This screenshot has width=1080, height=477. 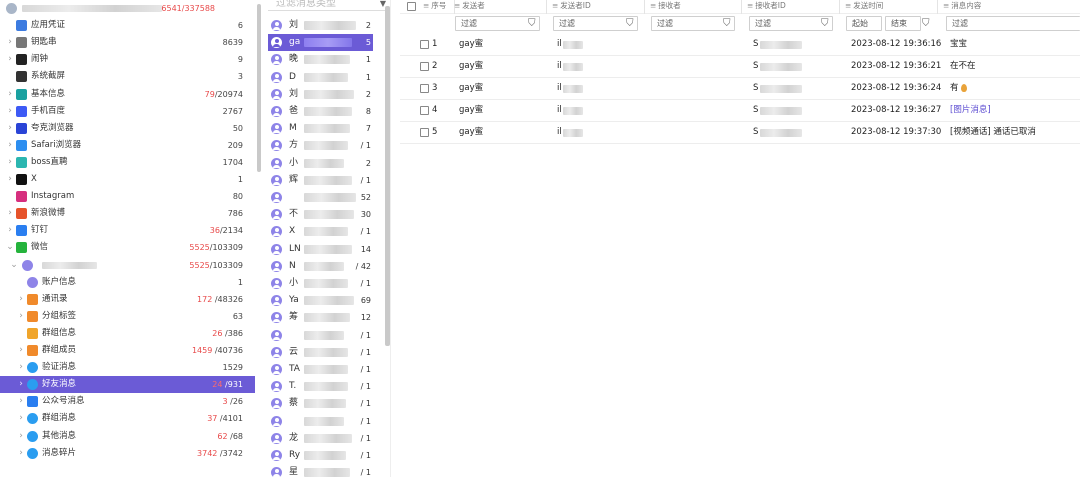 What do you see at coordinates (888, 7) in the screenshot?
I see `column-send-time: ≡ 发送时间` at bounding box center [888, 7].